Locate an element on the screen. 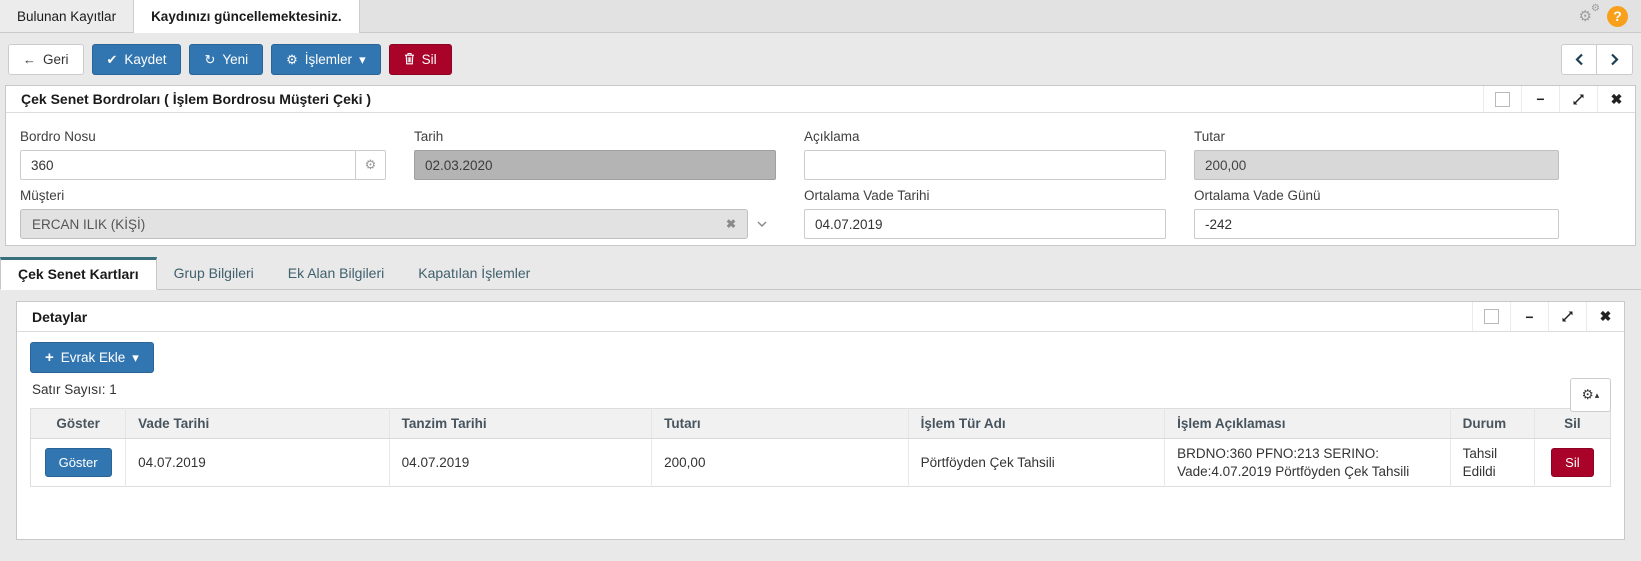  field-bordro-nosu: Bordro Nosu ⚙ is located at coordinates (203, 150).